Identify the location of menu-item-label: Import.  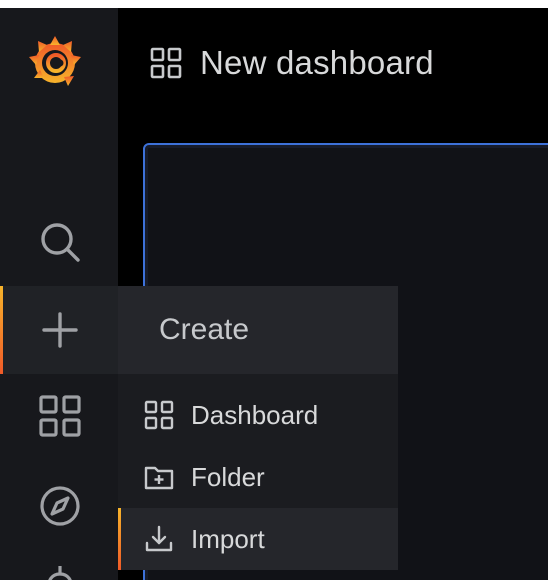
(228, 538).